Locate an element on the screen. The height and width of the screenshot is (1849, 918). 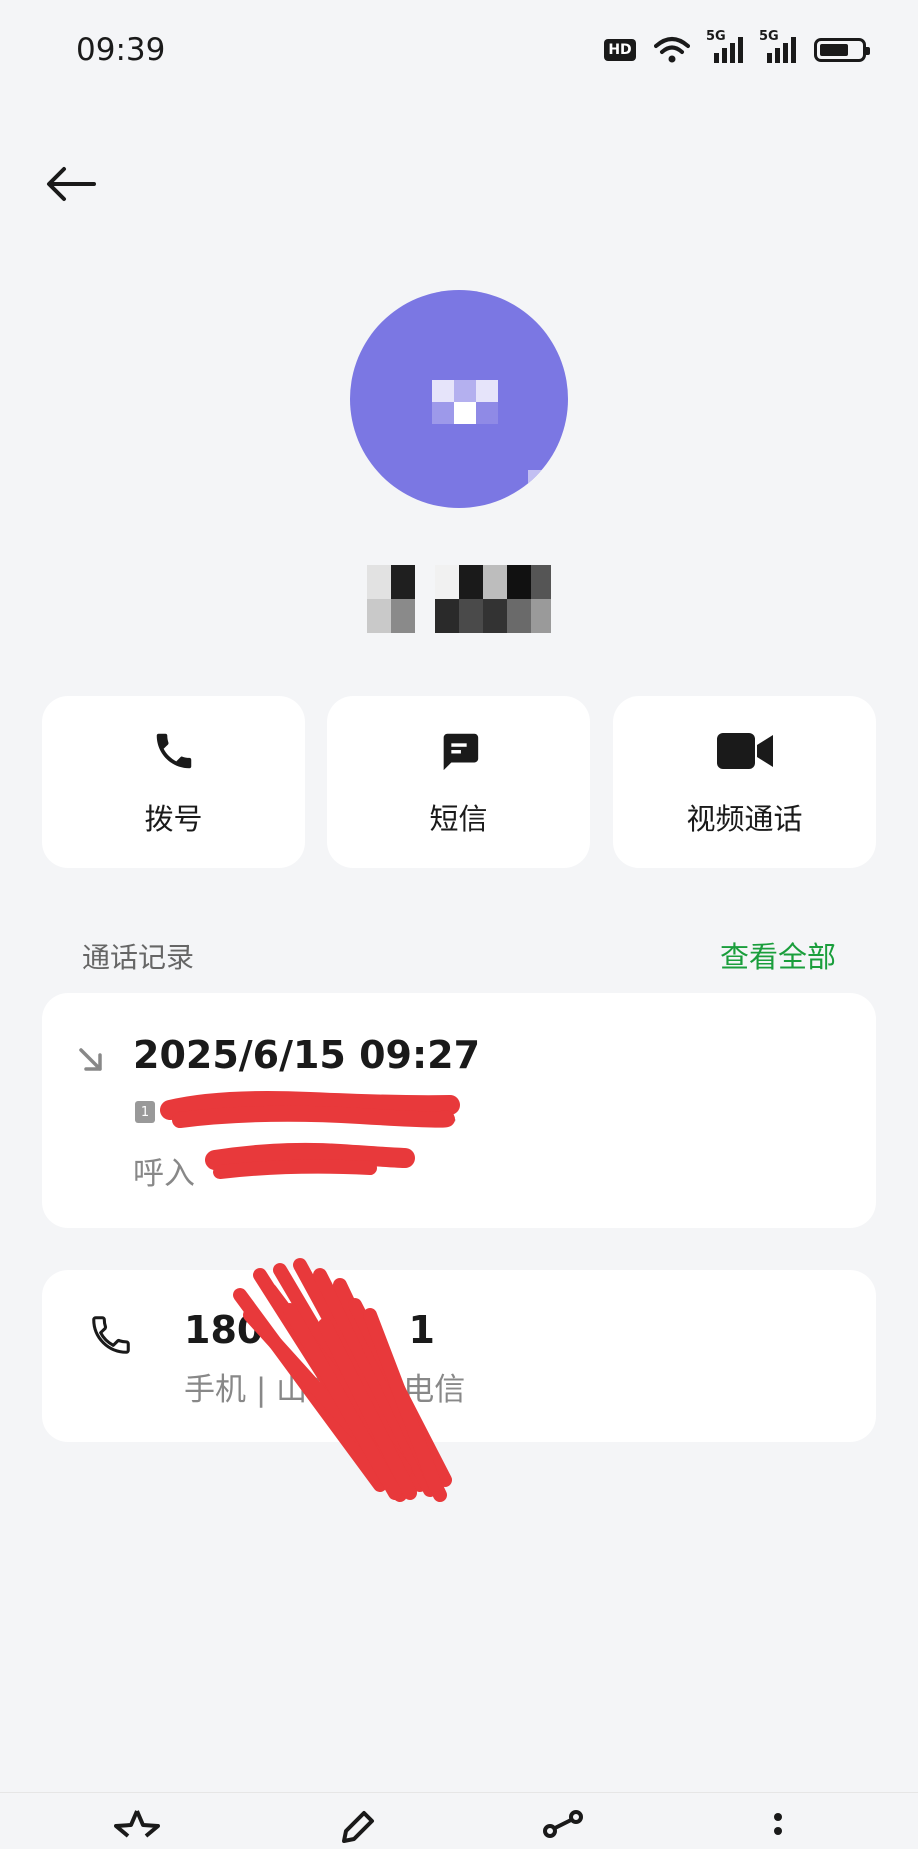
phone-outline-icon is located at coordinates (111, 1335).